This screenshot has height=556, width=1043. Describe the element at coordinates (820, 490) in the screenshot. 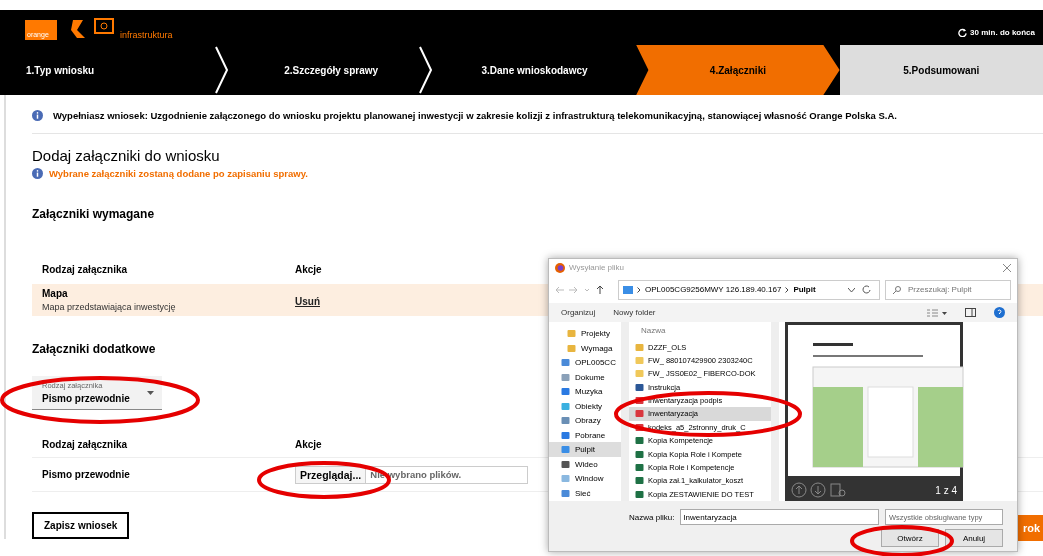

I see `page-navigation-icon` at that location.